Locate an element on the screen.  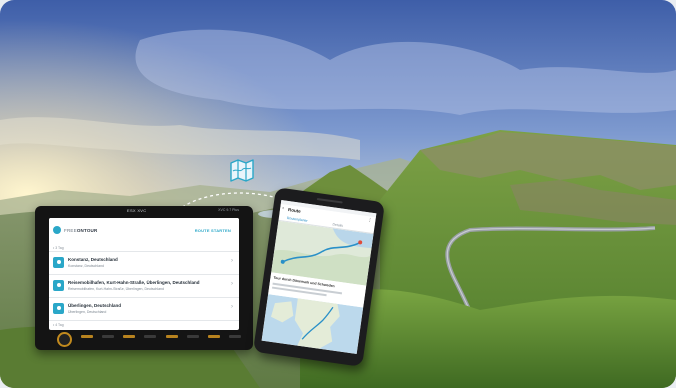
start-route-button: ROUTE STARTEN is located at coordinates (213, 230).